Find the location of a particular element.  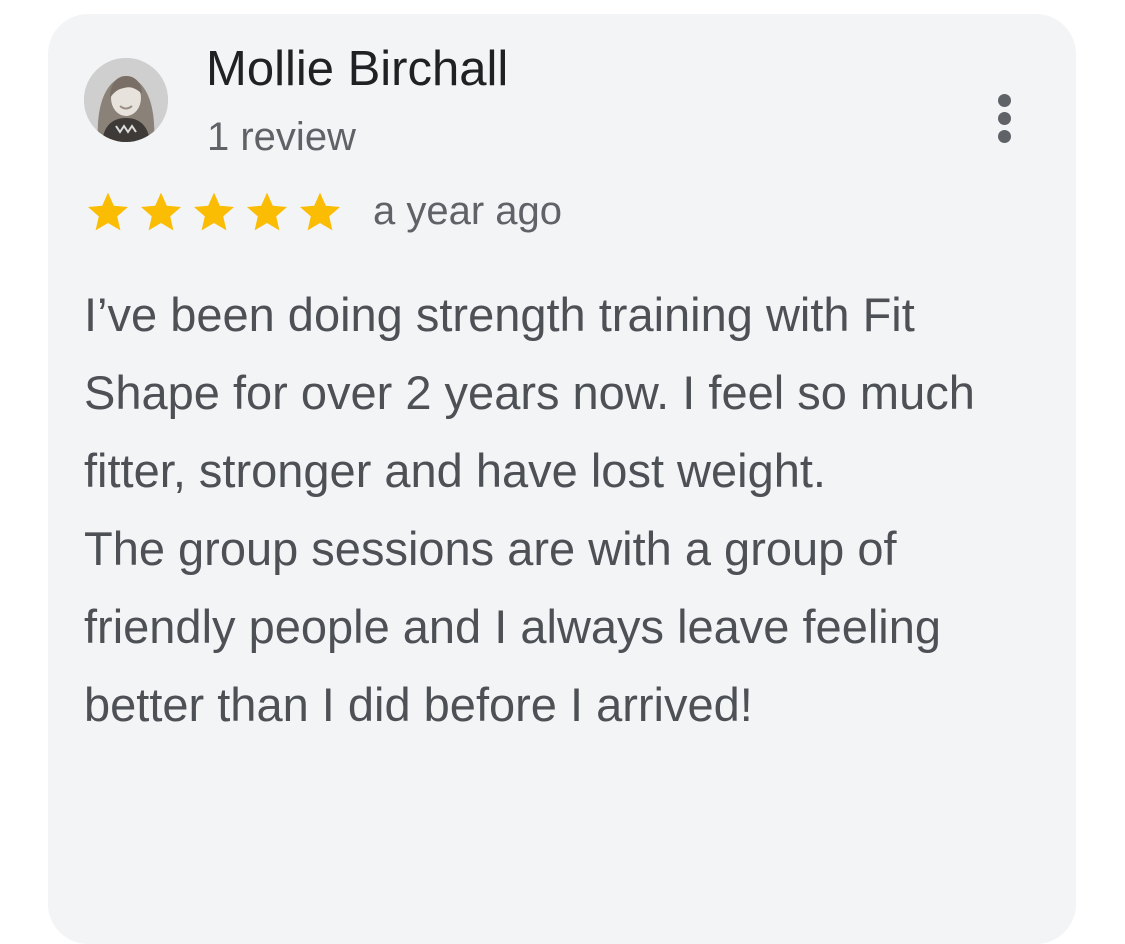

review-count: 1 review is located at coordinates (281, 137).